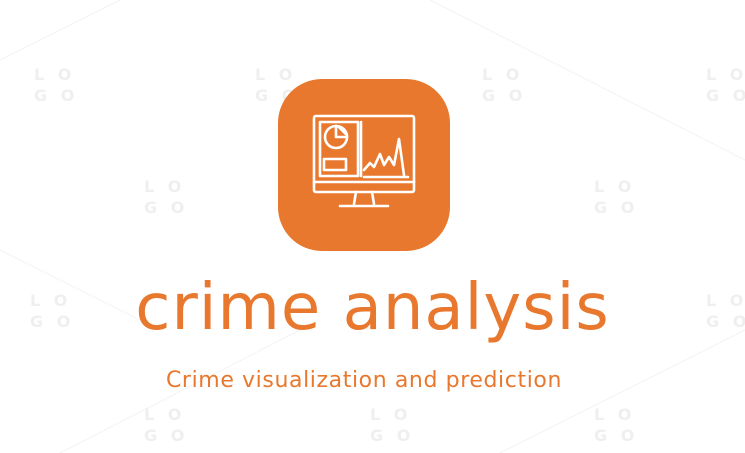  I want to click on brand-name: crime analysis, so click(372, 308).